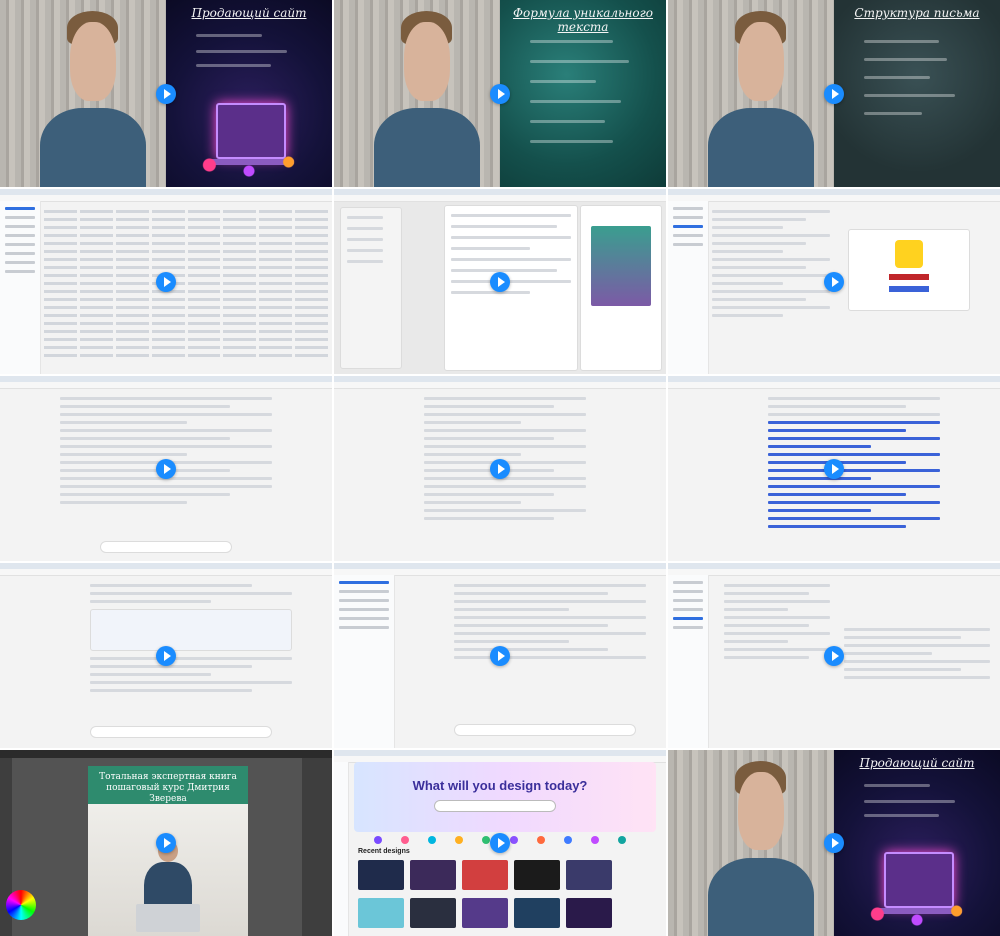 Image resolution: width=1000 pixels, height=936 pixels. Describe the element at coordinates (168, 870) in the screenshot. I see `cover-illustration` at that location.